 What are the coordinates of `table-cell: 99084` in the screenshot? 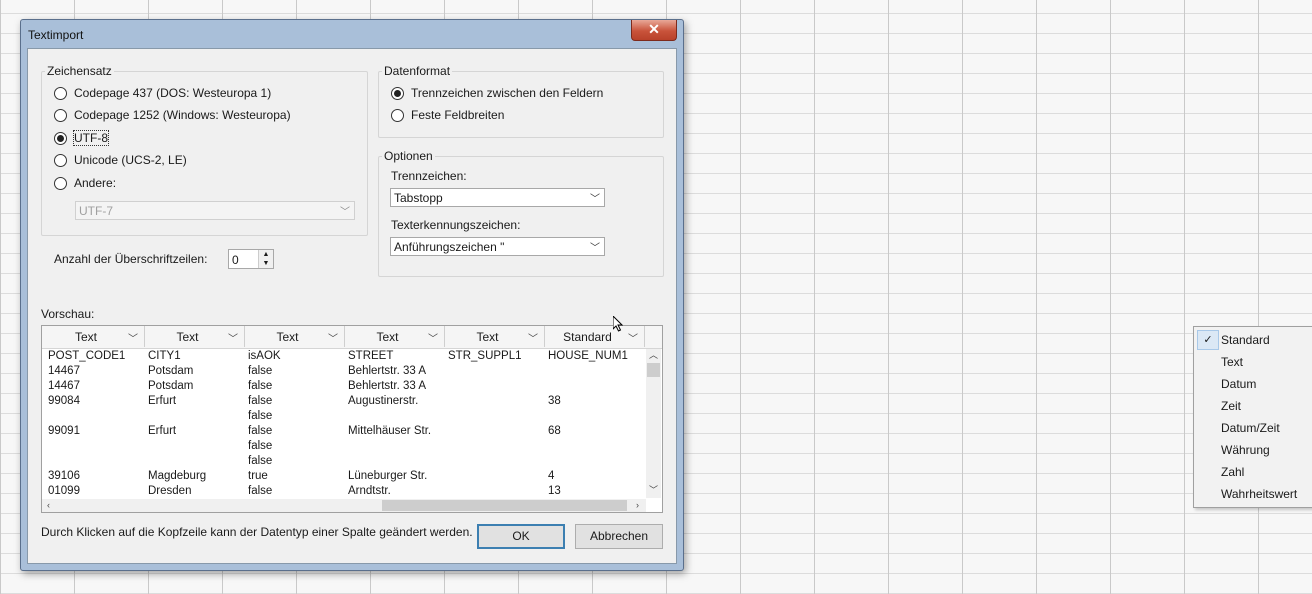 It's located at (64, 401).